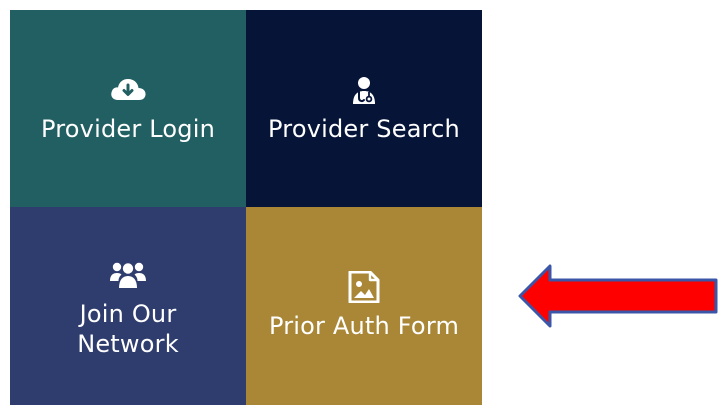  I want to click on doctor-stethoscope-icon, so click(364, 90).